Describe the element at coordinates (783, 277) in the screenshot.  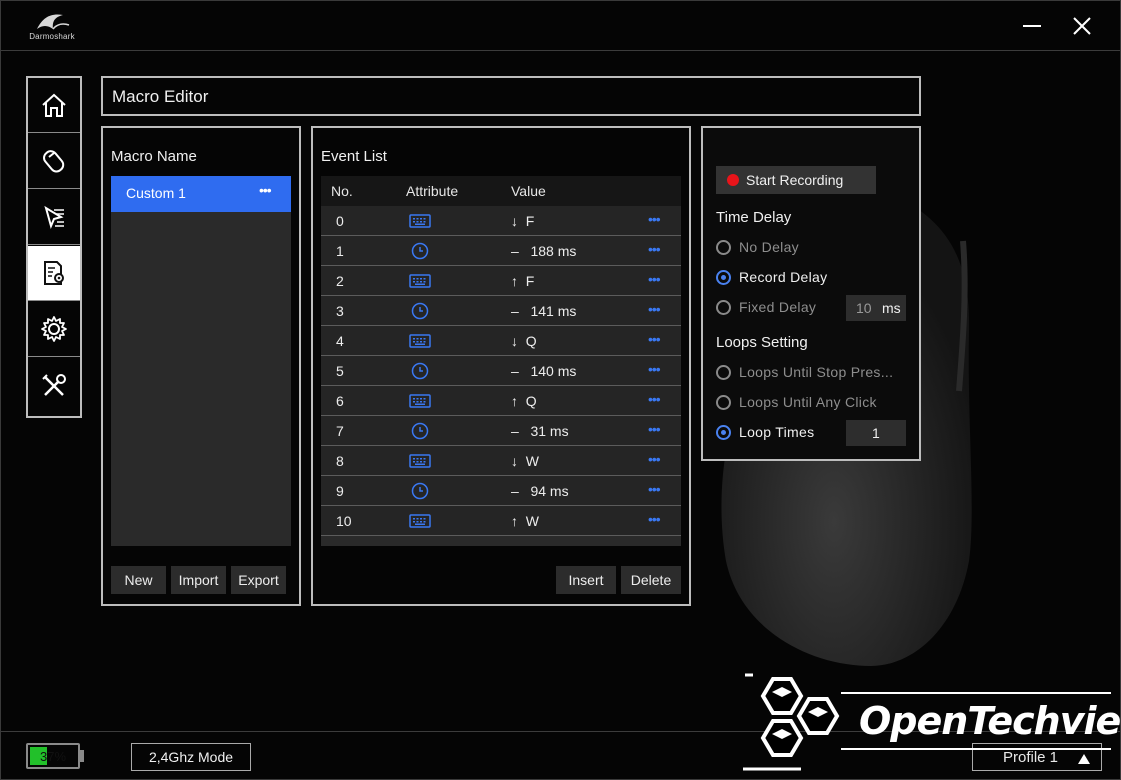
I see `record-delay-label: Record Delay` at that location.